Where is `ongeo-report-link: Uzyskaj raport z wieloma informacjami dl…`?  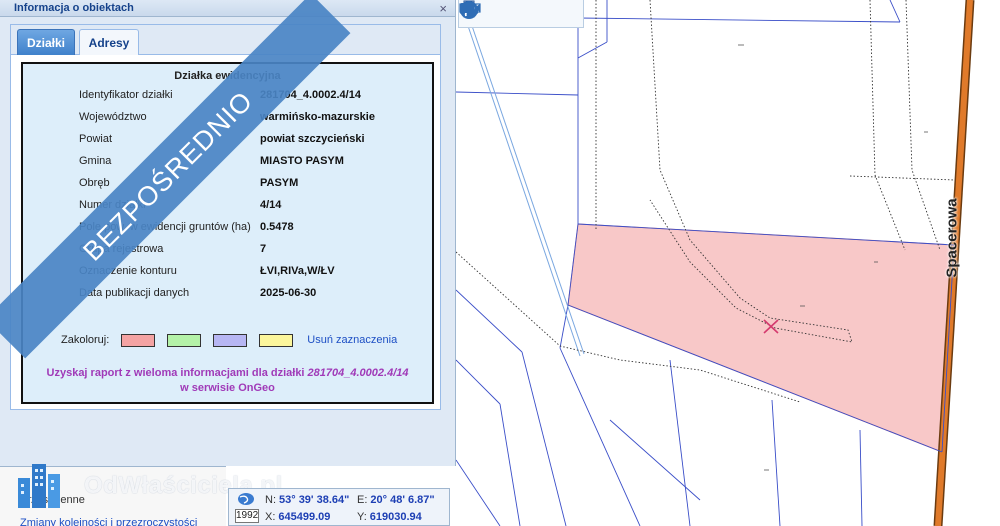 ongeo-report-link: Uzyskaj raport z wieloma informacjami dl… is located at coordinates (227, 381).